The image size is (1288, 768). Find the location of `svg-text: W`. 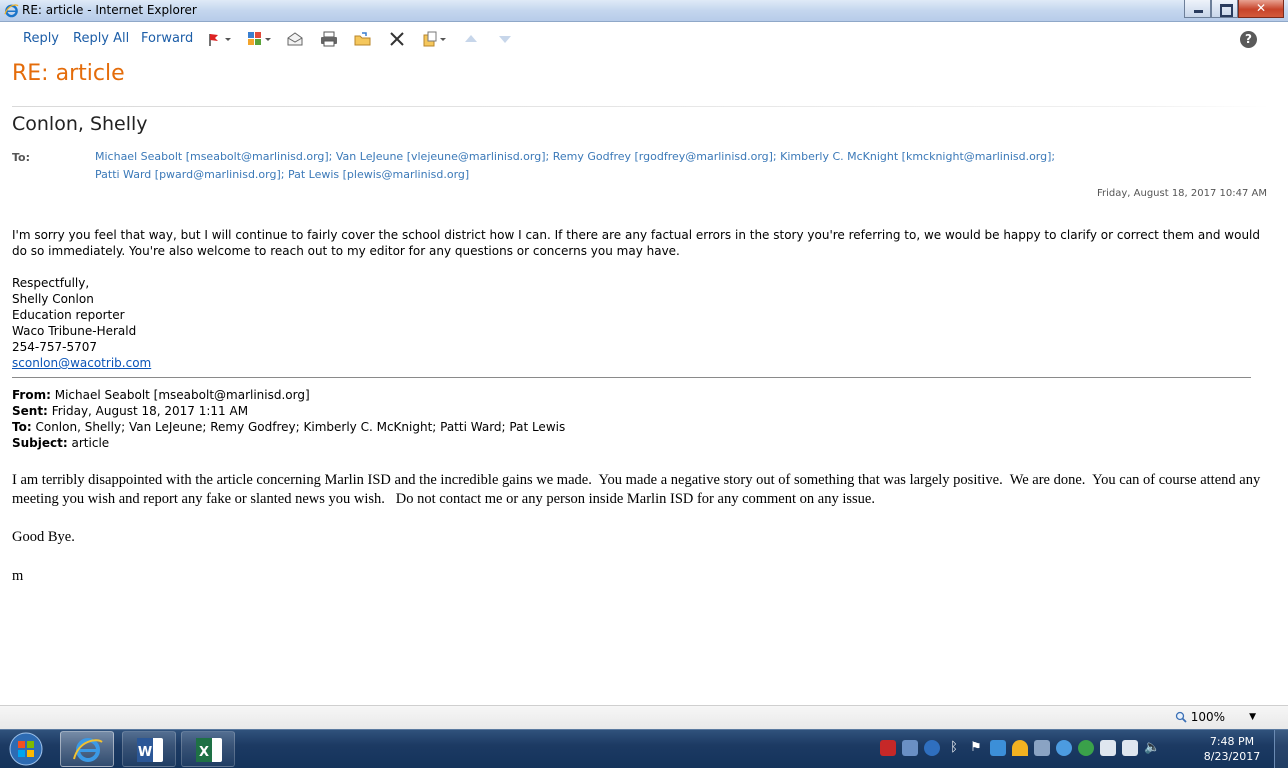

svg-text: W is located at coordinates (145, 752).